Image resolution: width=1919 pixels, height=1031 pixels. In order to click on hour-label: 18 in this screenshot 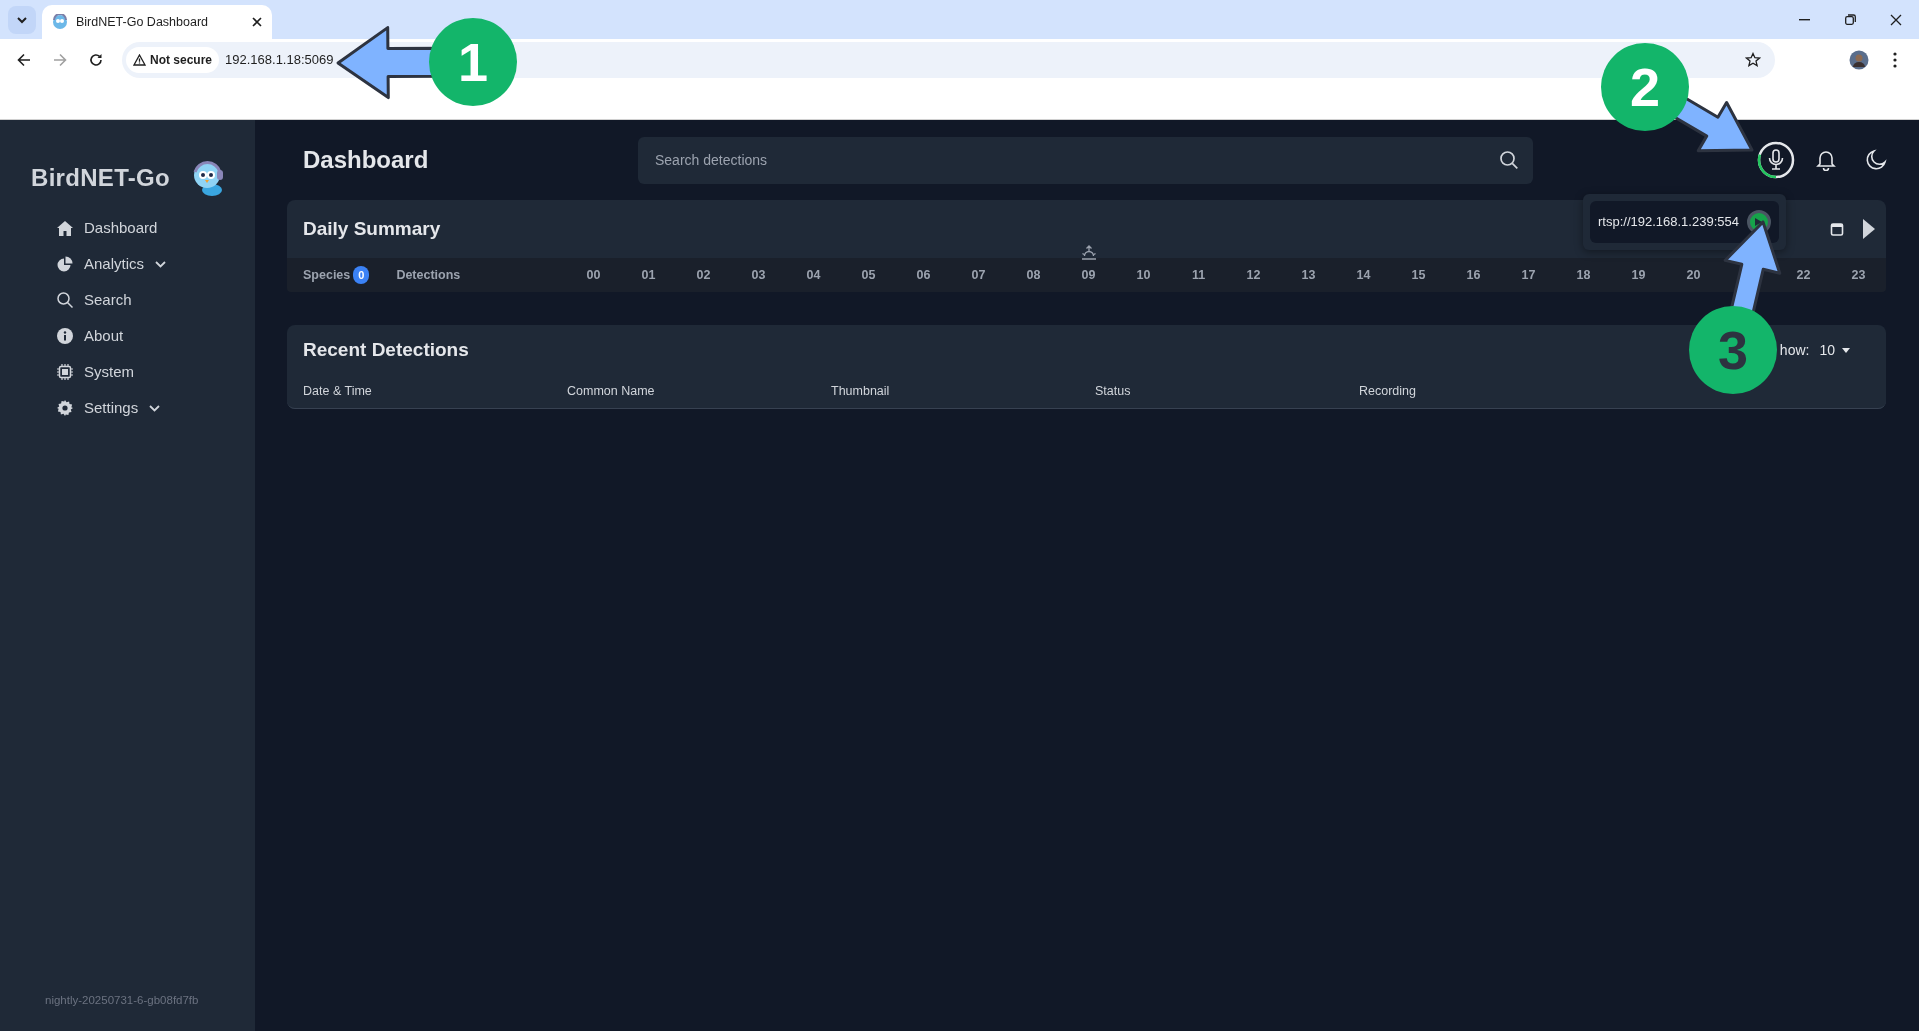, I will do `click(1583, 274)`.